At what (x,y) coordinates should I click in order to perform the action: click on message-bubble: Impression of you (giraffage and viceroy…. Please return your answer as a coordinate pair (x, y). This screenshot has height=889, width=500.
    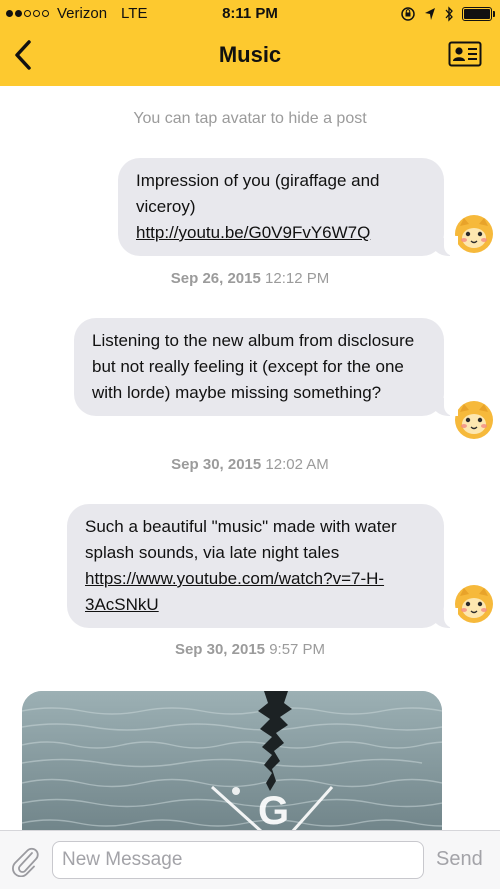
    Looking at the image, I should click on (288, 207).